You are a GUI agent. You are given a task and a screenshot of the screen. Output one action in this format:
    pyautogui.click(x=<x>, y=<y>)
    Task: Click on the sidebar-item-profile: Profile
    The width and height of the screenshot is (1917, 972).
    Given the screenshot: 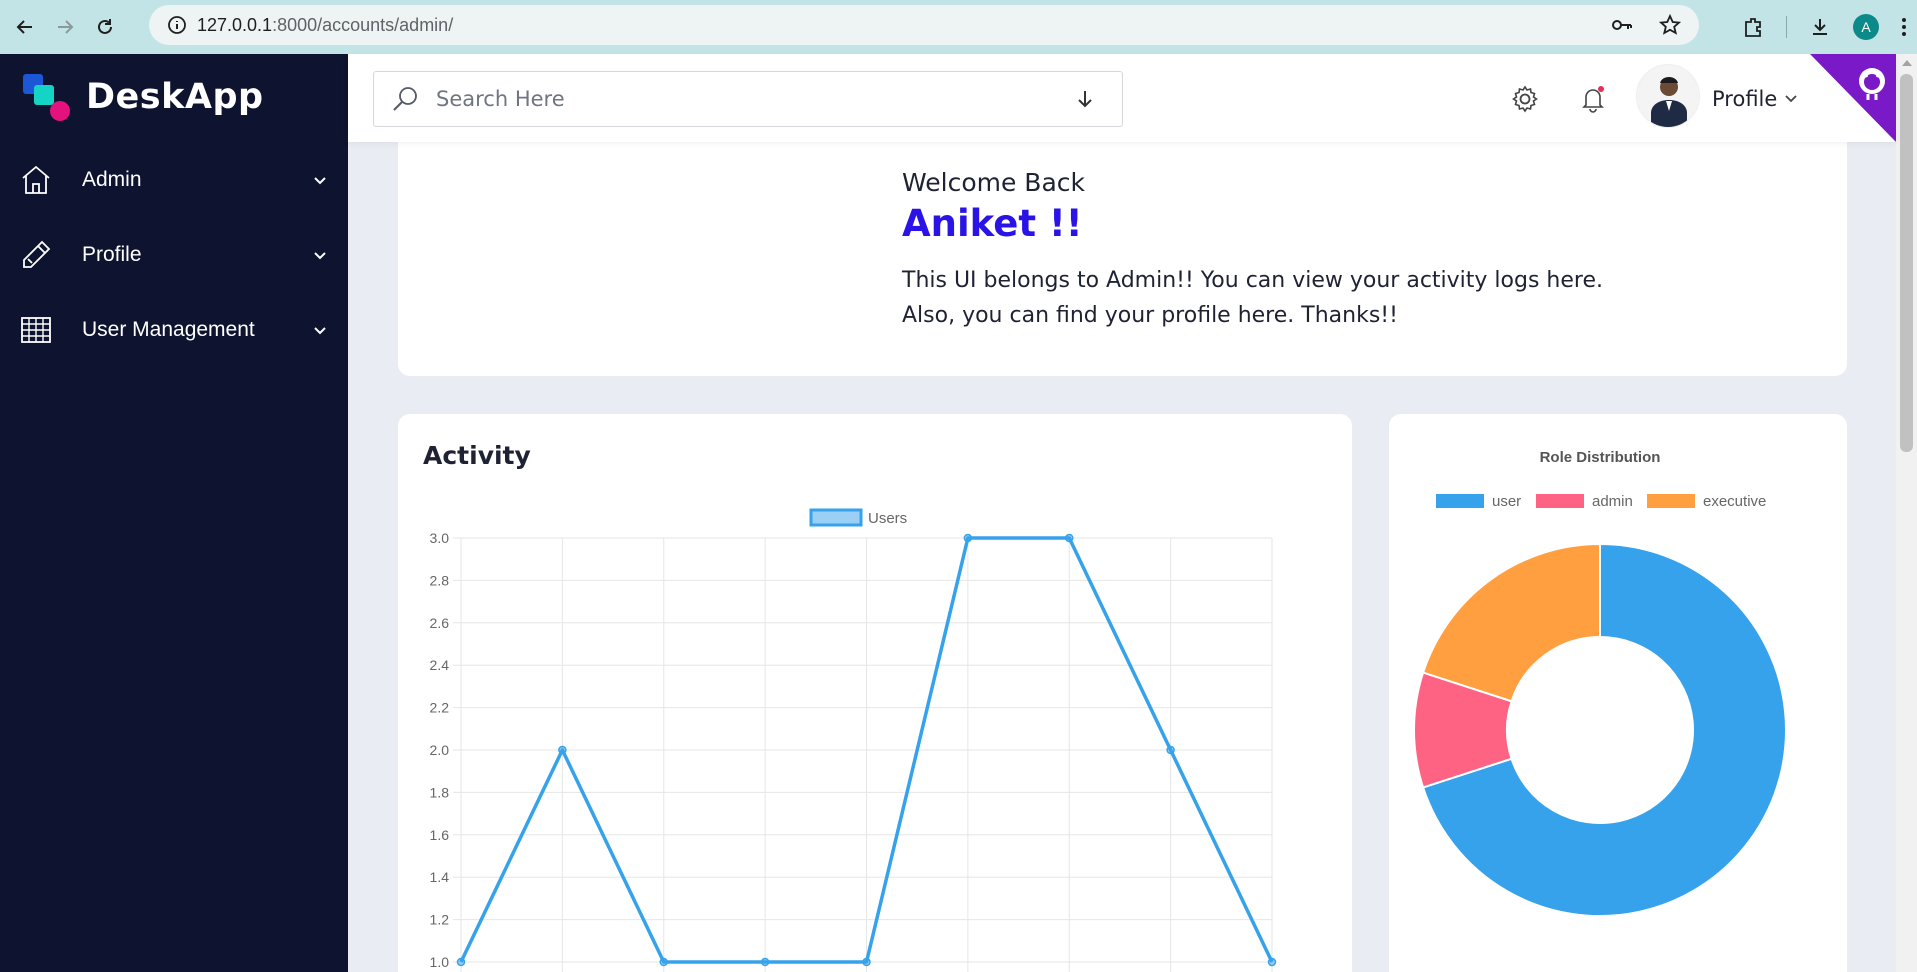 What is the action you would take?
    pyautogui.click(x=174, y=255)
    